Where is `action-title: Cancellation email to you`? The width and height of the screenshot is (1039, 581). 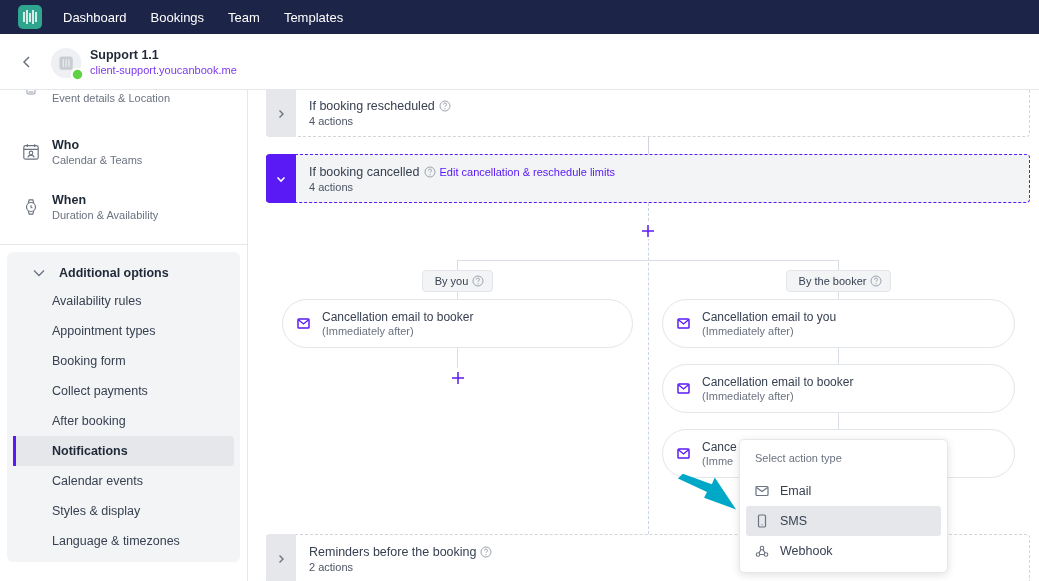
action-title: Cancellation email to you is located at coordinates (769, 317).